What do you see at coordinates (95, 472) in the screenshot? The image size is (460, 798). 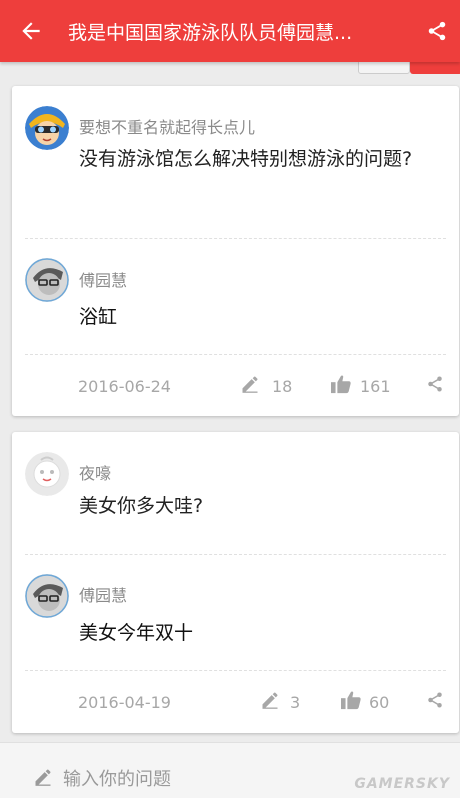 I see `asker-name: 夜嚎` at bounding box center [95, 472].